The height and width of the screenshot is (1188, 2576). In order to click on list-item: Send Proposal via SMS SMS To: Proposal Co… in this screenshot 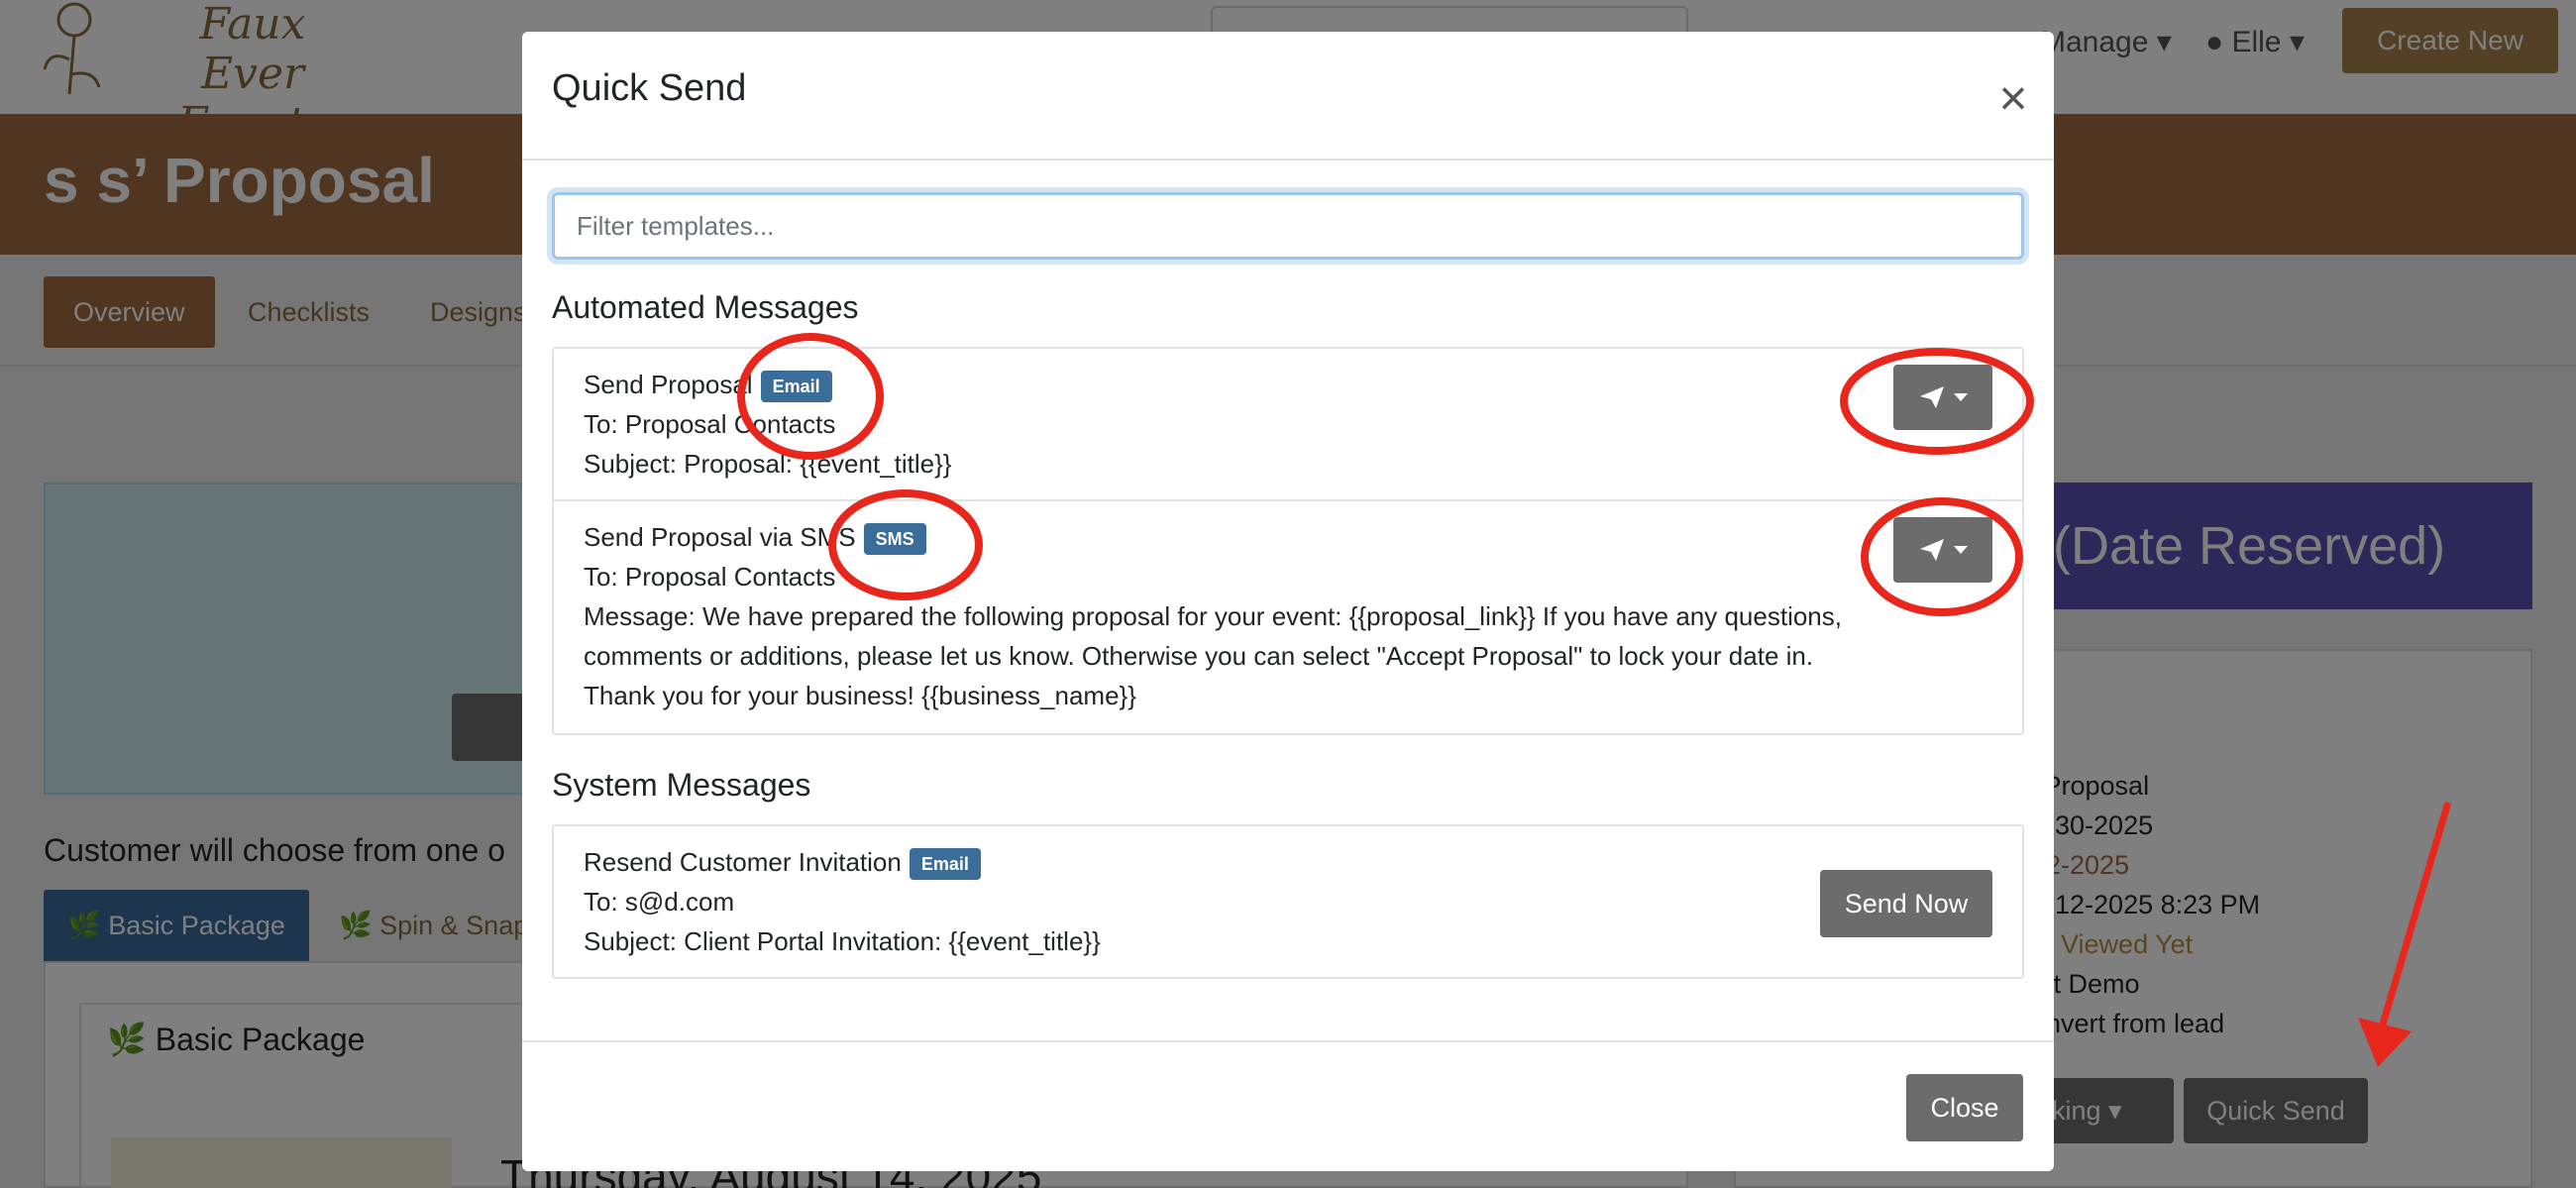, I will do `click(1288, 618)`.